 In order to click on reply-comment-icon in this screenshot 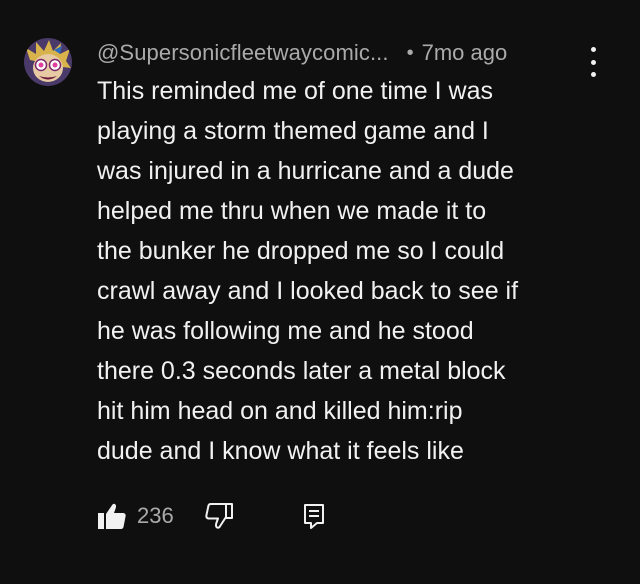, I will do `click(313, 516)`.